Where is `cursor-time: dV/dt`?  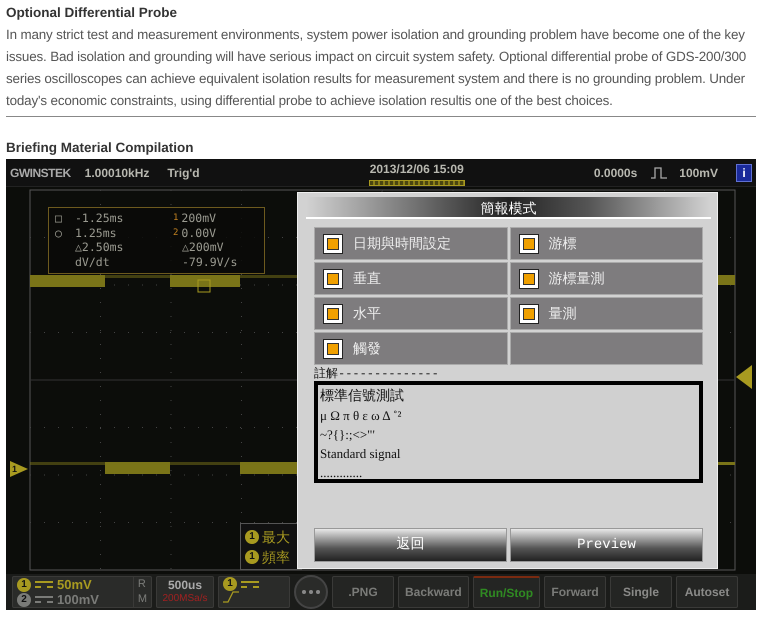
cursor-time: dV/dt is located at coordinates (93, 261).